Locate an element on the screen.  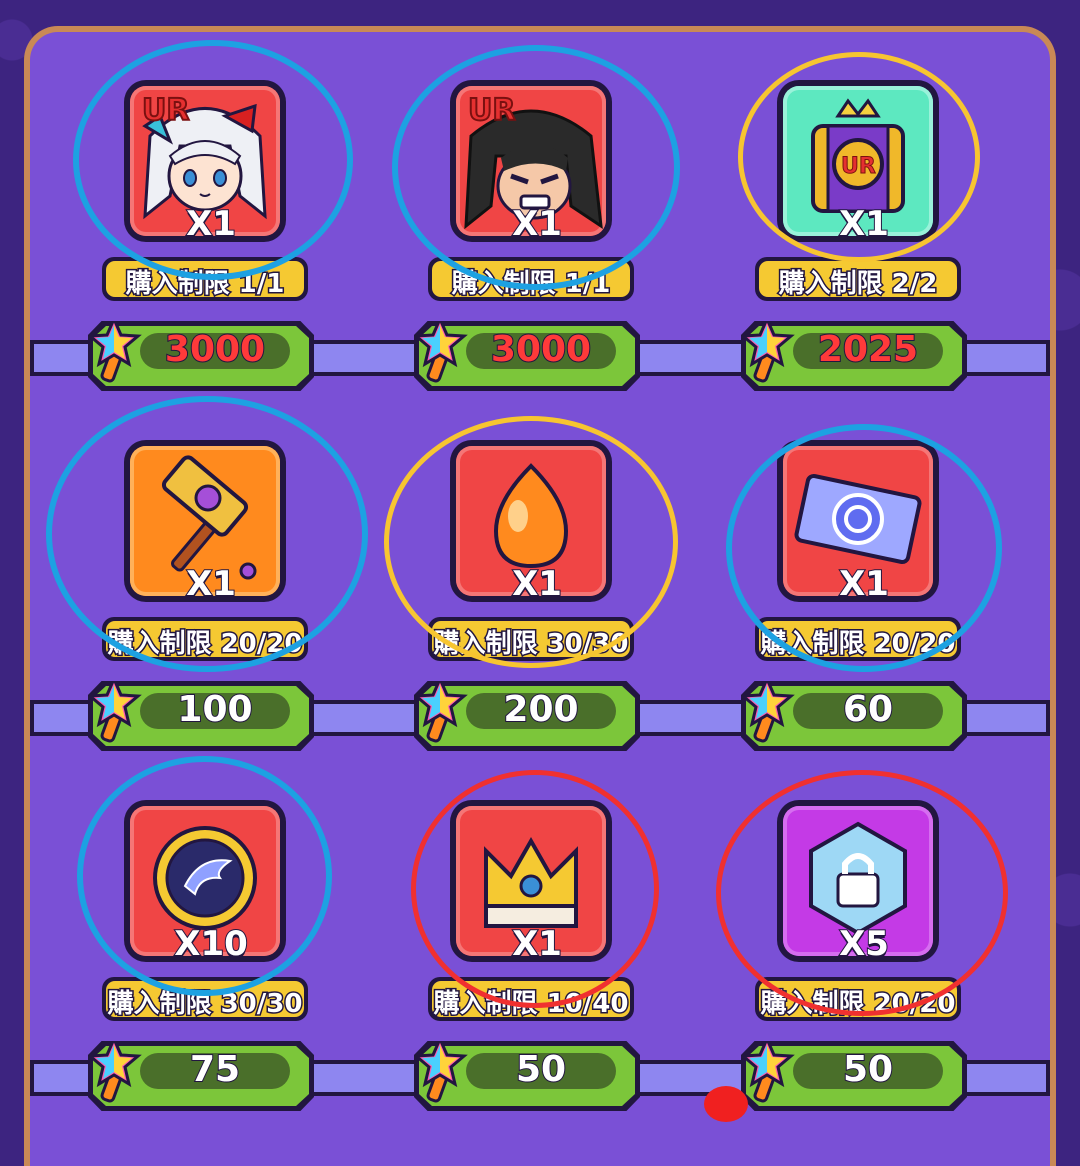
lock-hexagon-icon: X5 is located at coordinates (858, 881).